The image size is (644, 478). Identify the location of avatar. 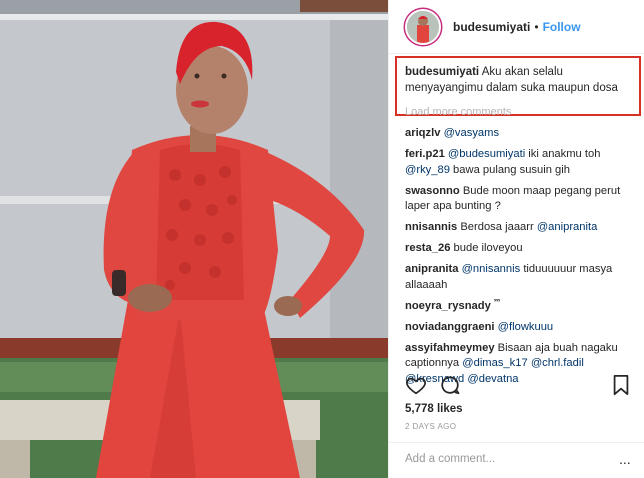
(423, 26).